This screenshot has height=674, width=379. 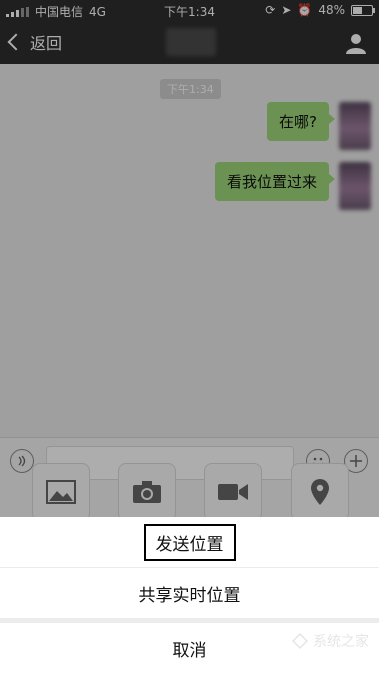 I want to click on watermark-text: 系统之家, so click(x=341, y=642).